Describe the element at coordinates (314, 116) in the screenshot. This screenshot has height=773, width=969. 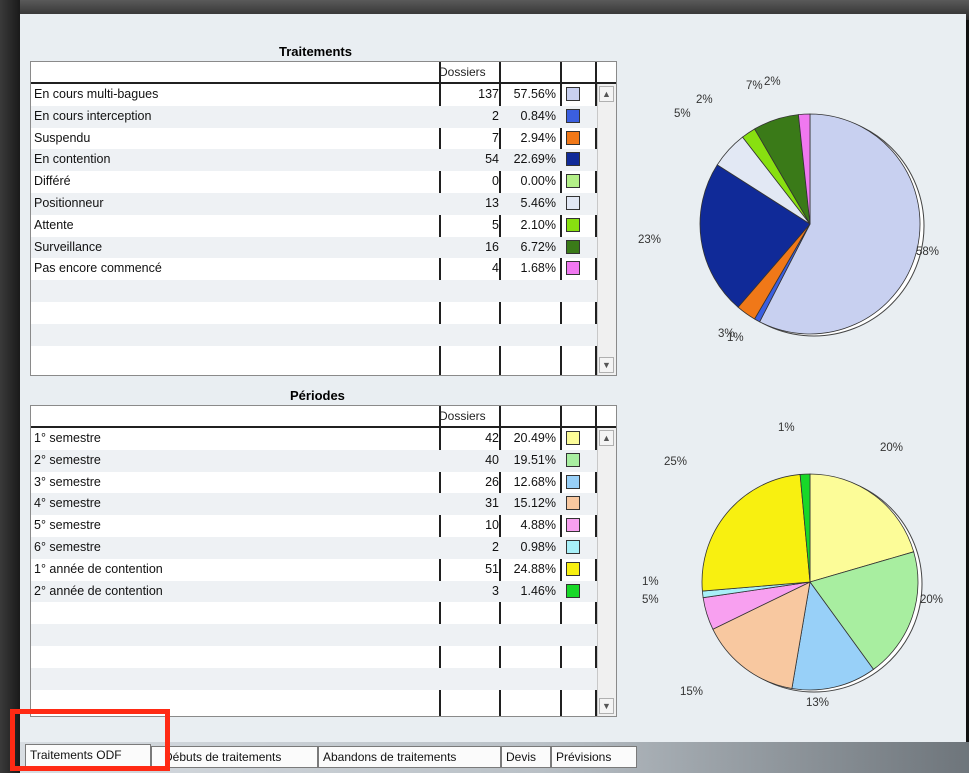
I see `table-row: En cours interception 2 0.84%` at that location.